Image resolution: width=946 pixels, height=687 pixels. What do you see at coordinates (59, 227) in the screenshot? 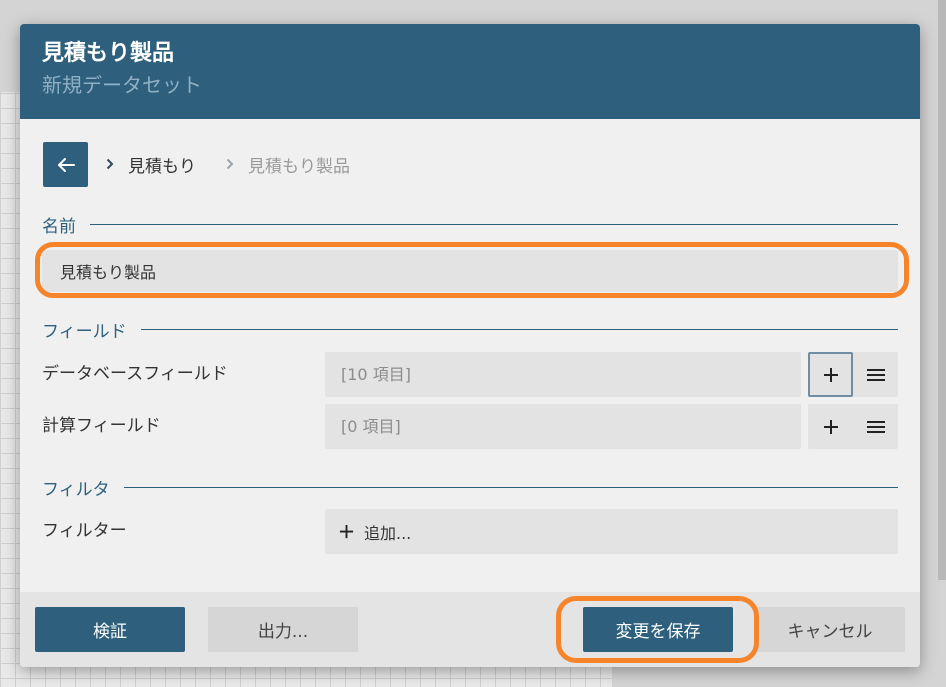
I see `section-label: 名前` at bounding box center [59, 227].